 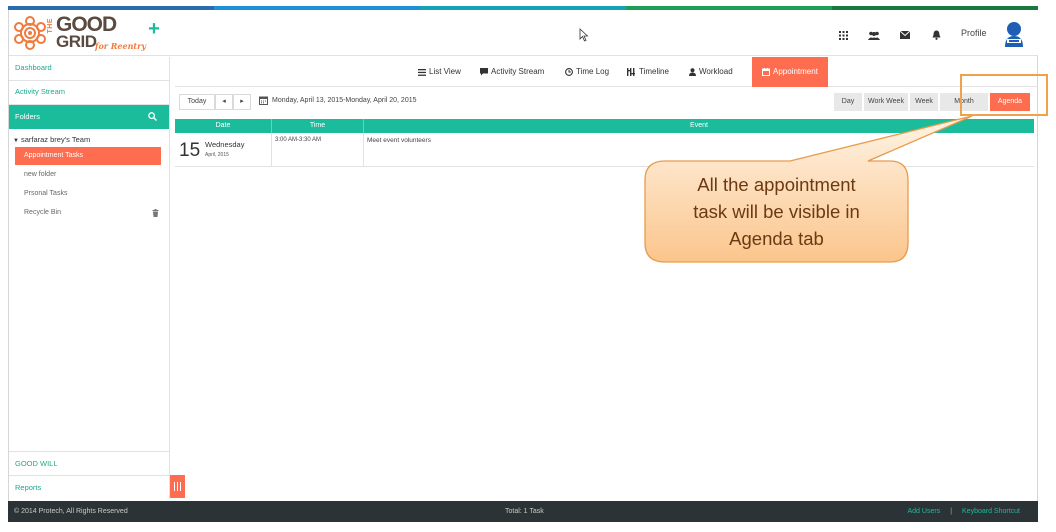 I want to click on logo-the-text: THE, so click(x=50, y=26).